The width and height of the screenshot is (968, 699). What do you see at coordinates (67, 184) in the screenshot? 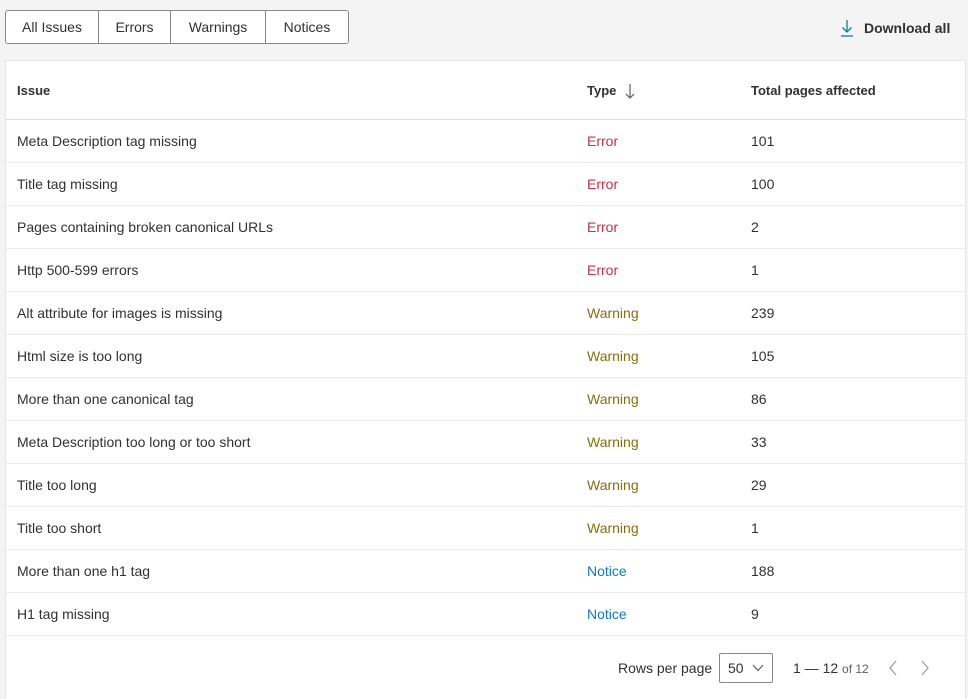
I see `issue-name: Title tag missing` at bounding box center [67, 184].